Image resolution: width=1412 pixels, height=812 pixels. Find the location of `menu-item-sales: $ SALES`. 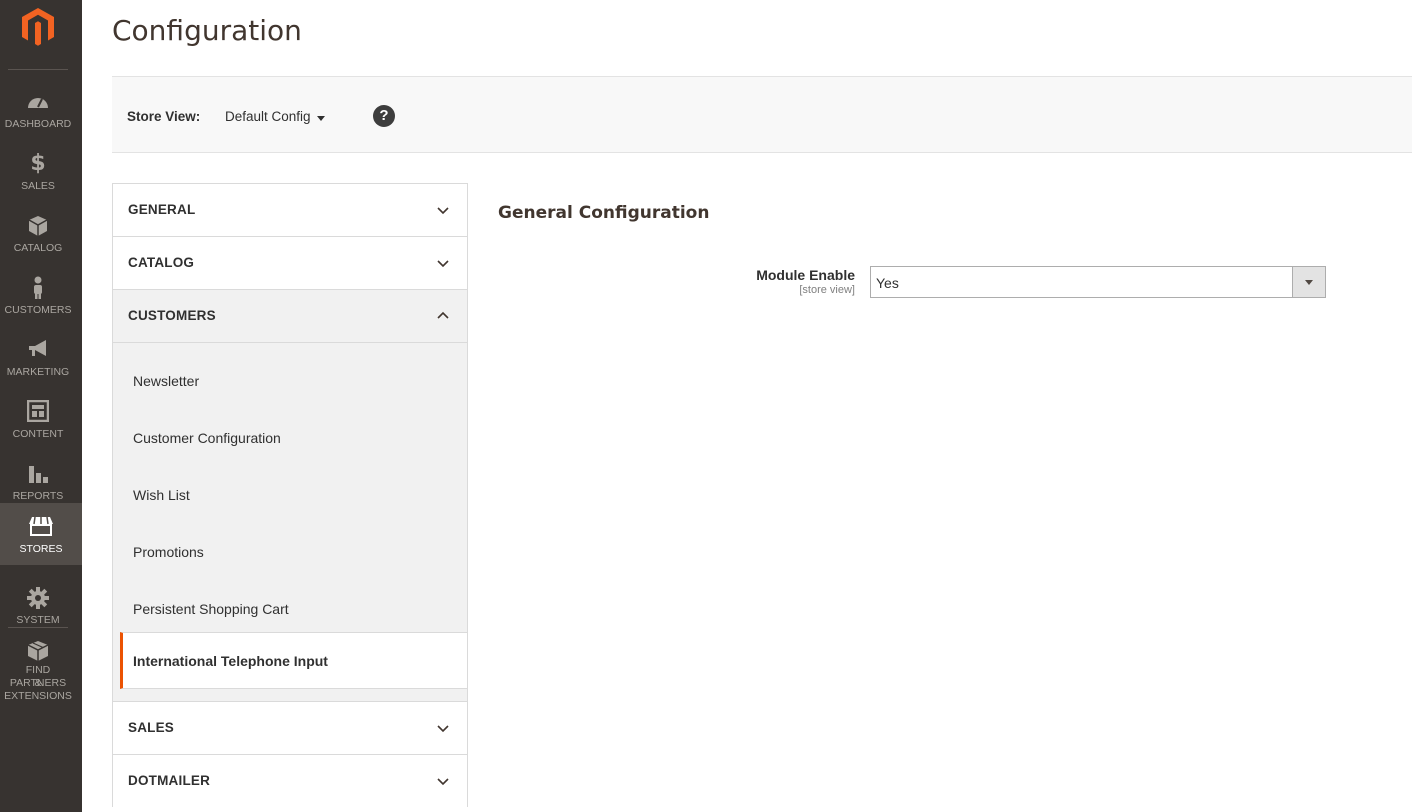

menu-item-sales: $ SALES is located at coordinates (38, 171).